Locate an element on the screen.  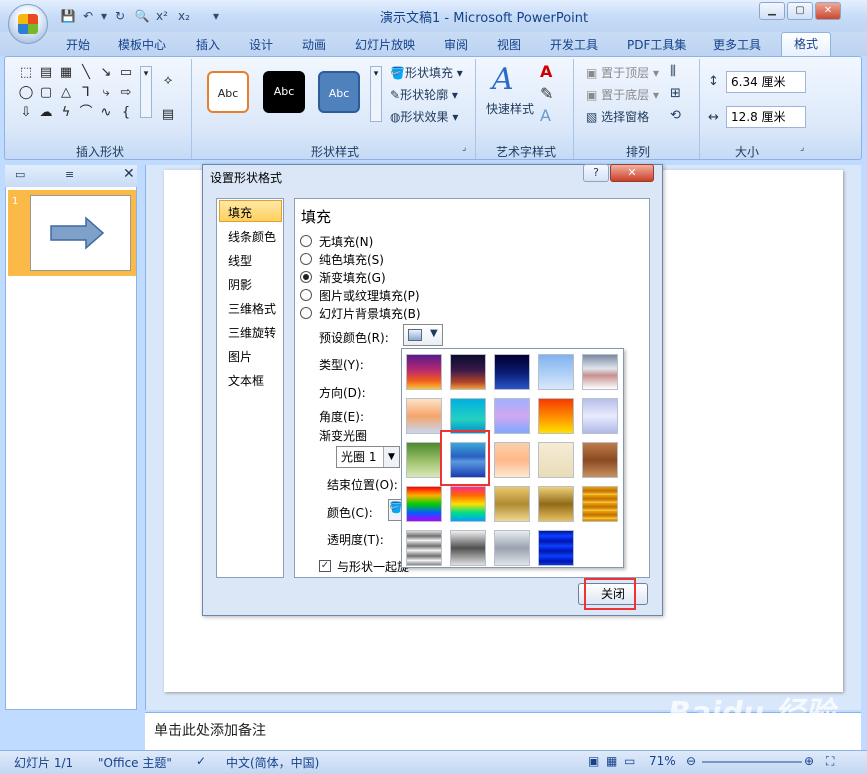
gradient-swatch-desert is located at coordinates (424, 416).